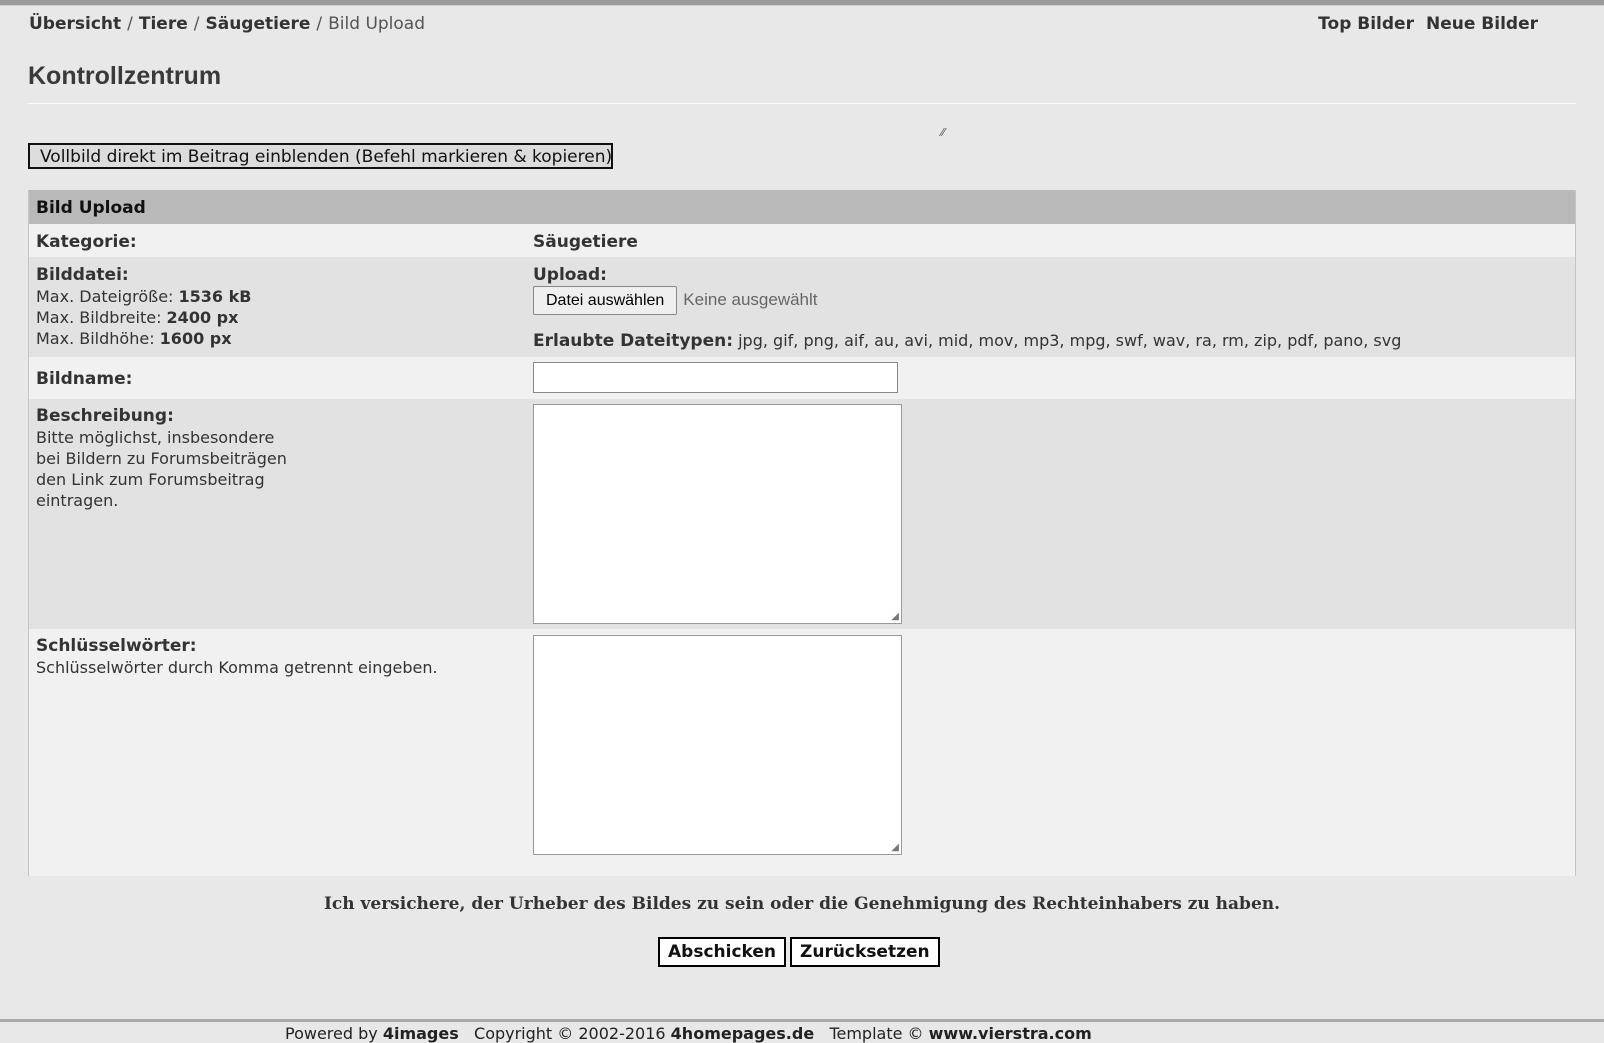 This screenshot has height=1043, width=1604. What do you see at coordinates (722, 952) in the screenshot?
I see `submit-button: Abschicken` at bounding box center [722, 952].